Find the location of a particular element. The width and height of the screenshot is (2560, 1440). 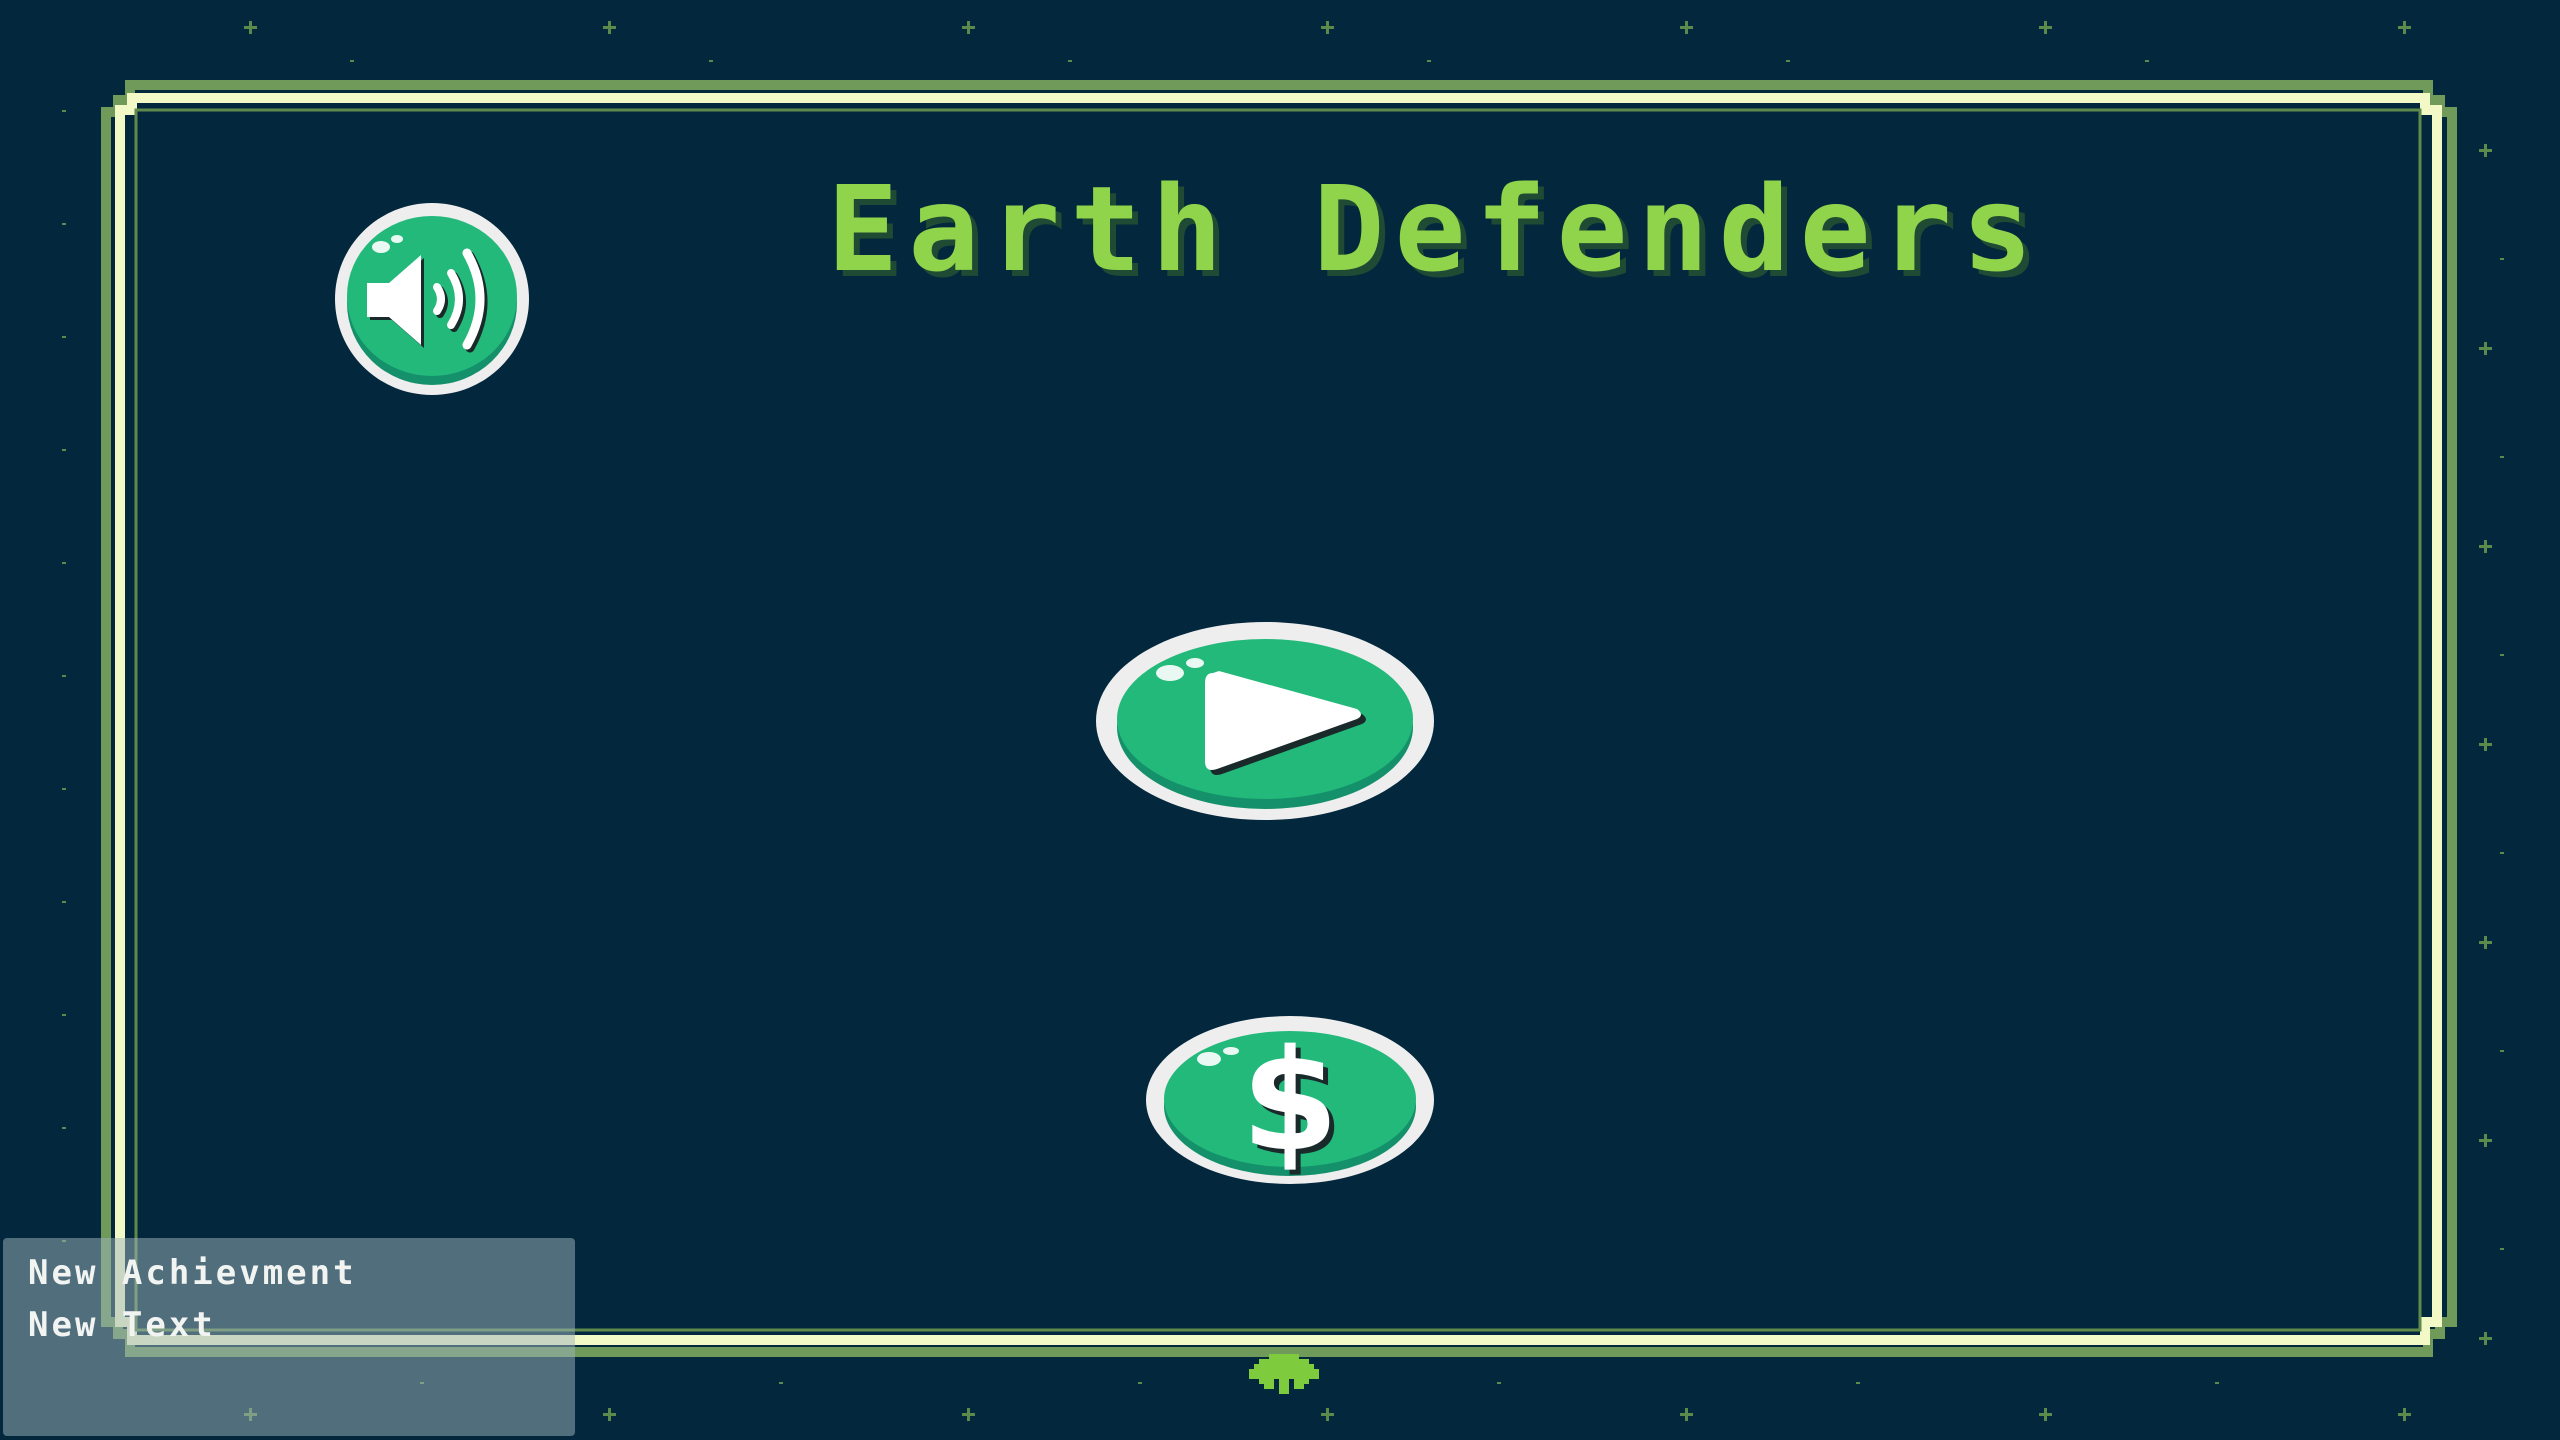

play-triangle-icon is located at coordinates (1265, 721).